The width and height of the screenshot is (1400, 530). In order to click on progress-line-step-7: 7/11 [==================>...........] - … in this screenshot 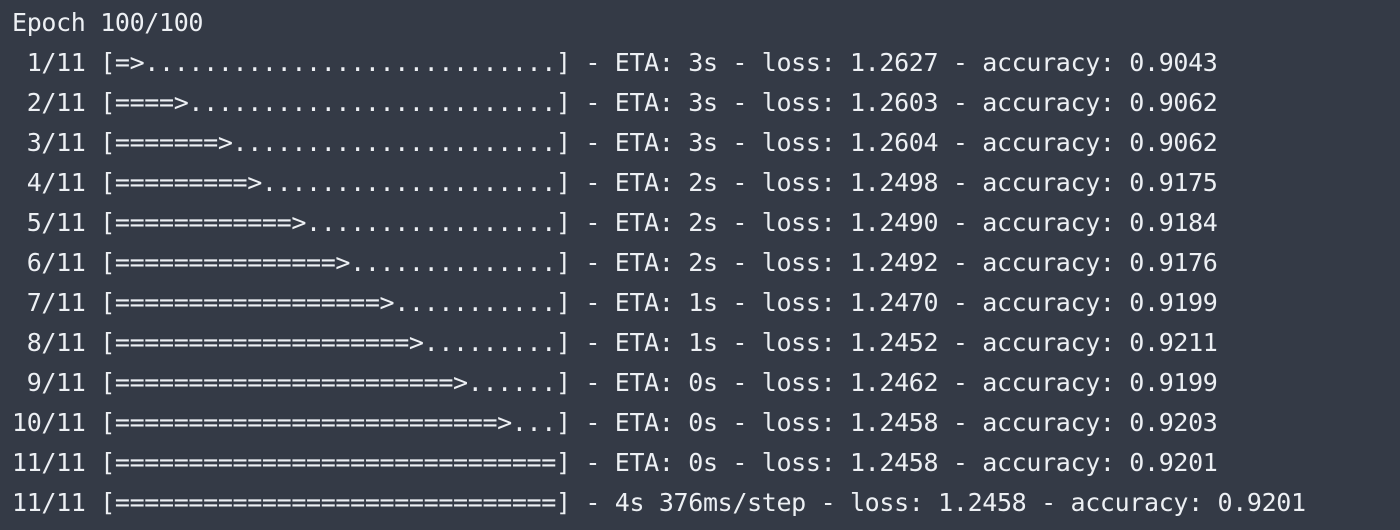, I will do `click(615, 302)`.